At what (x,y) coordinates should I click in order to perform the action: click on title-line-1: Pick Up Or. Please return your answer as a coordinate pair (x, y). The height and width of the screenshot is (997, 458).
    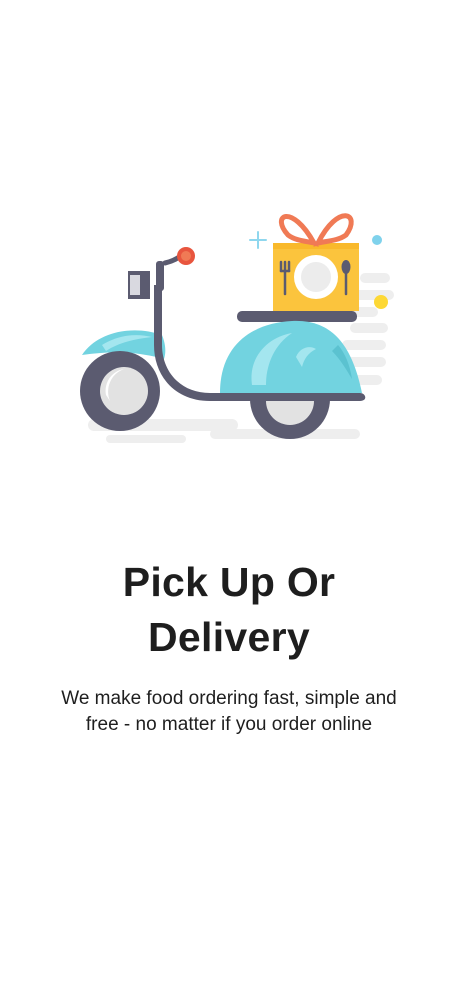
    Looking at the image, I should click on (229, 582).